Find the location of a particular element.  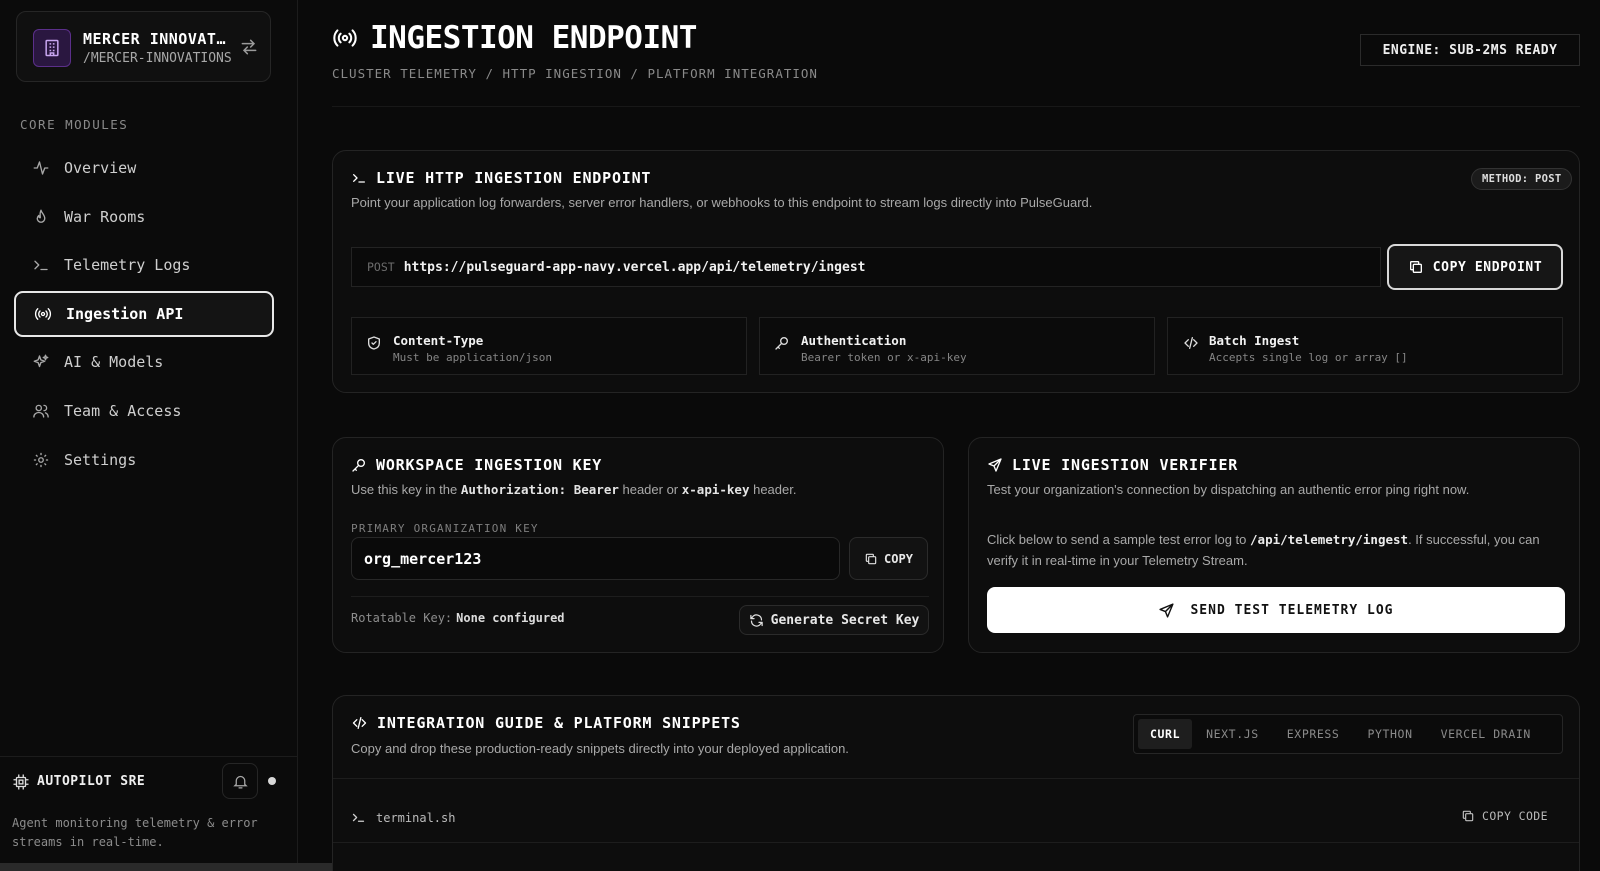

activity-icon is located at coordinates (41, 168).